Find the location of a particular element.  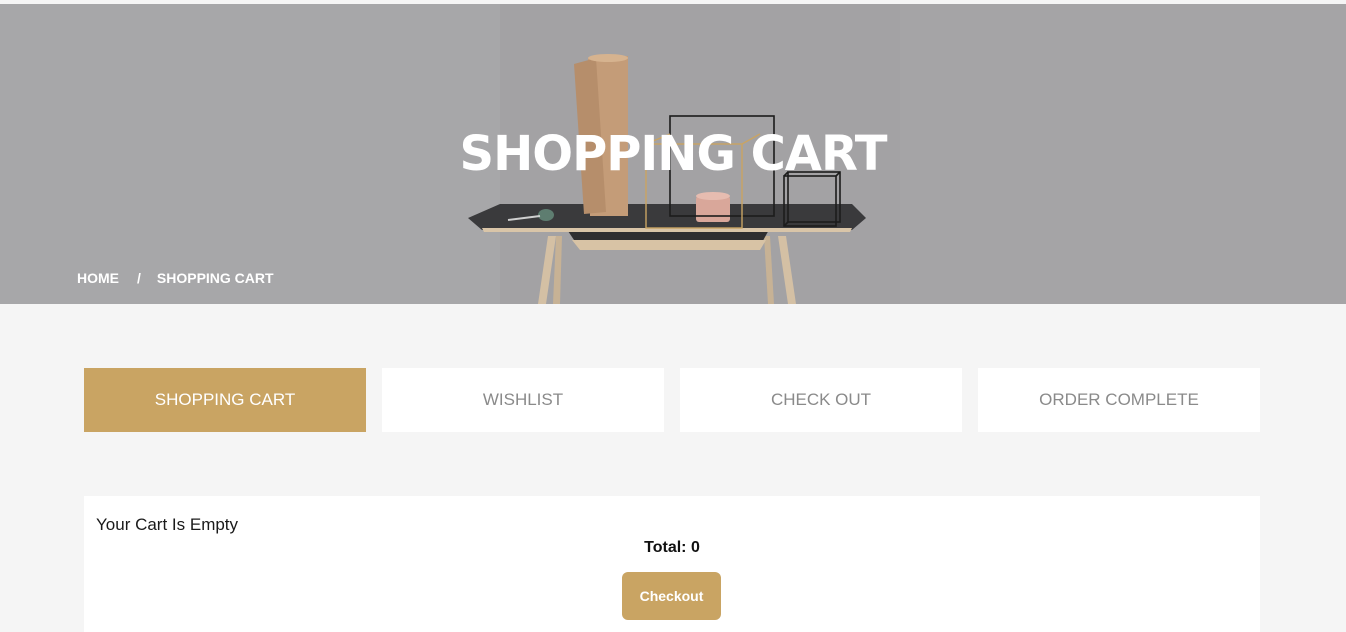

page-title: SHOPPING CART is located at coordinates (673, 154).